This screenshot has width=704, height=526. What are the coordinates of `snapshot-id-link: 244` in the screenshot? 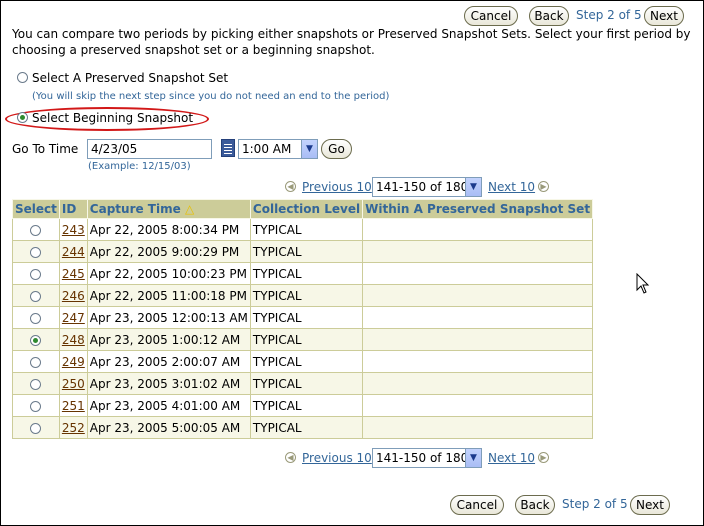 It's located at (73, 252).